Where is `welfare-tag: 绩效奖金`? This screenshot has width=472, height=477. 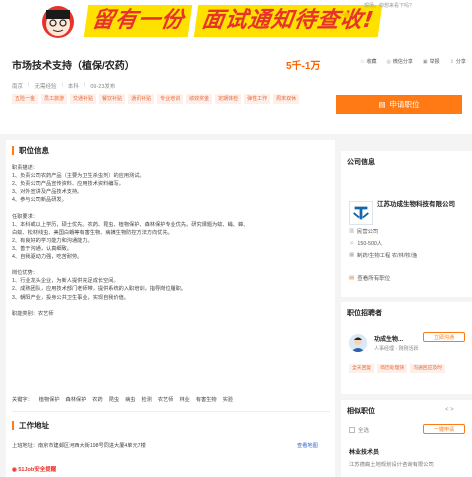 welfare-tag: 绩效奖金 is located at coordinates (199, 99).